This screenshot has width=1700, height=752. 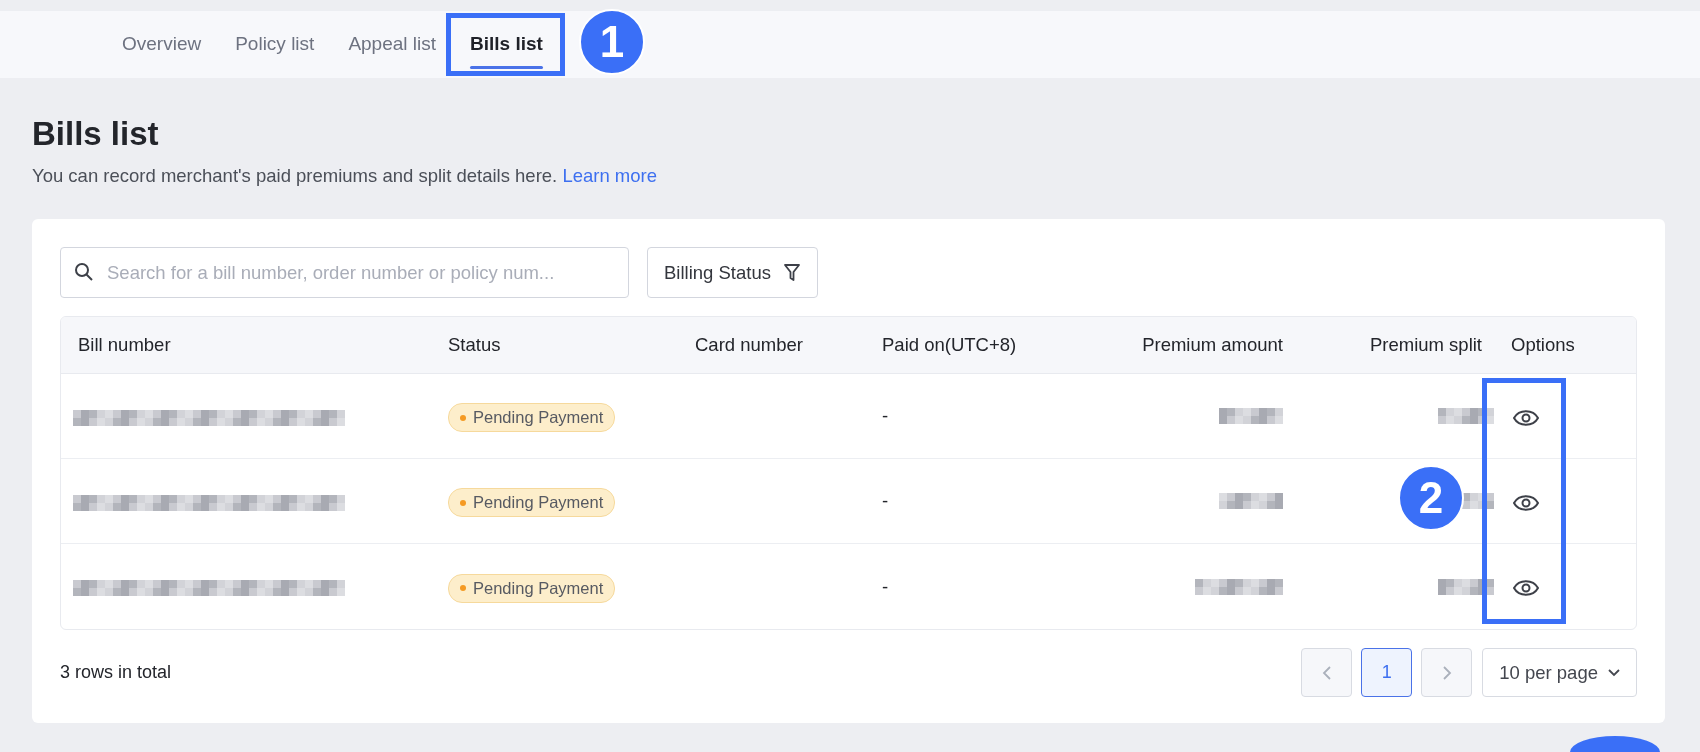 I want to click on column-header: Paid on(UTC+8), so click(x=949, y=345).